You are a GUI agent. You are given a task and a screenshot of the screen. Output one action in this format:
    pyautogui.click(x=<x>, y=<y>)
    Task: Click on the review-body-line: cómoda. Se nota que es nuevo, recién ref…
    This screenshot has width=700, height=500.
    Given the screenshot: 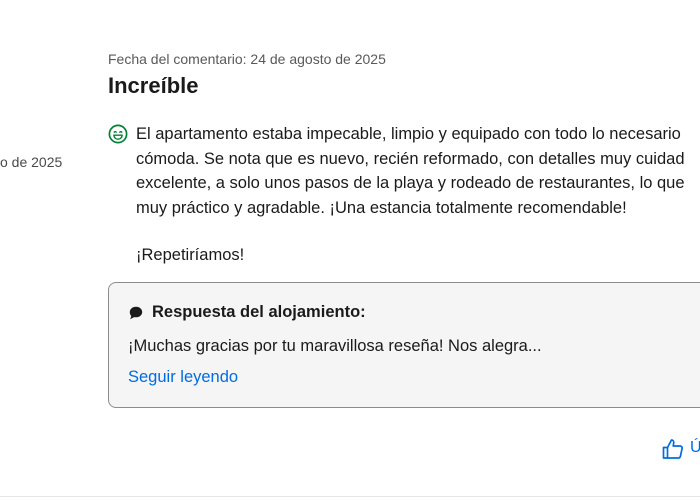 What is the action you would take?
    pyautogui.click(x=410, y=158)
    